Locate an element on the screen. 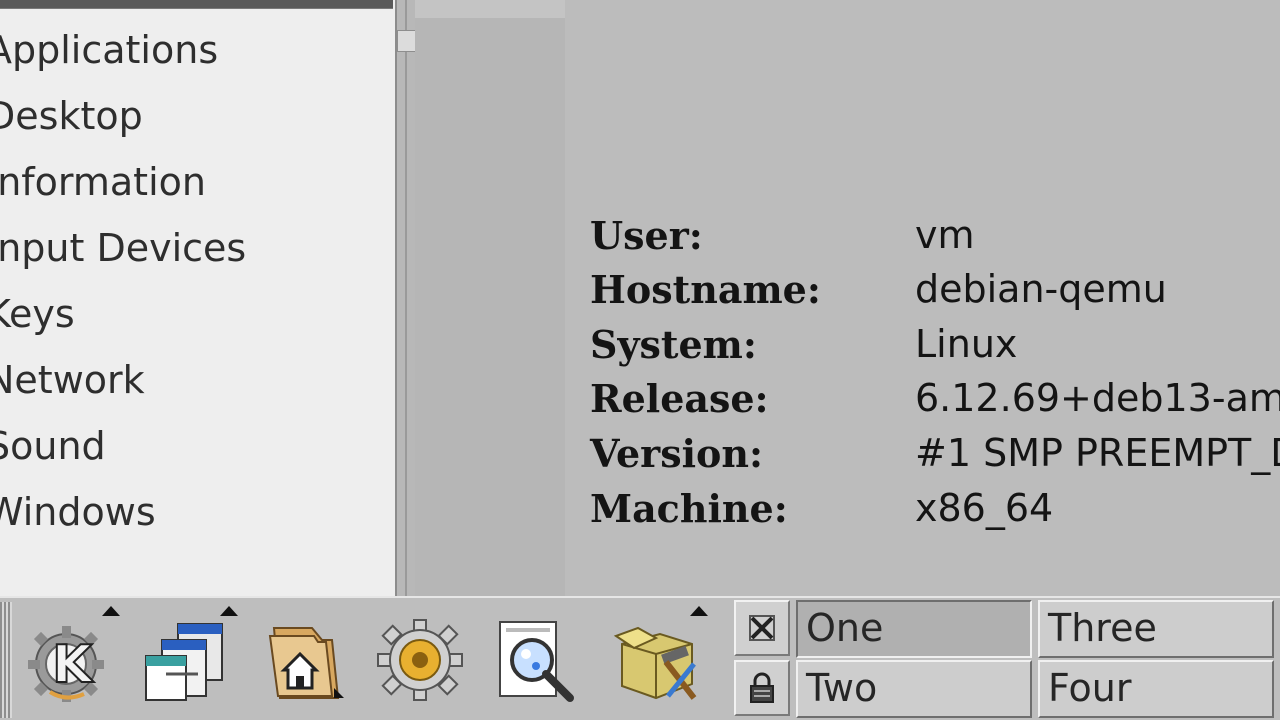  info-label-machine: Machine: is located at coordinates (689, 508).